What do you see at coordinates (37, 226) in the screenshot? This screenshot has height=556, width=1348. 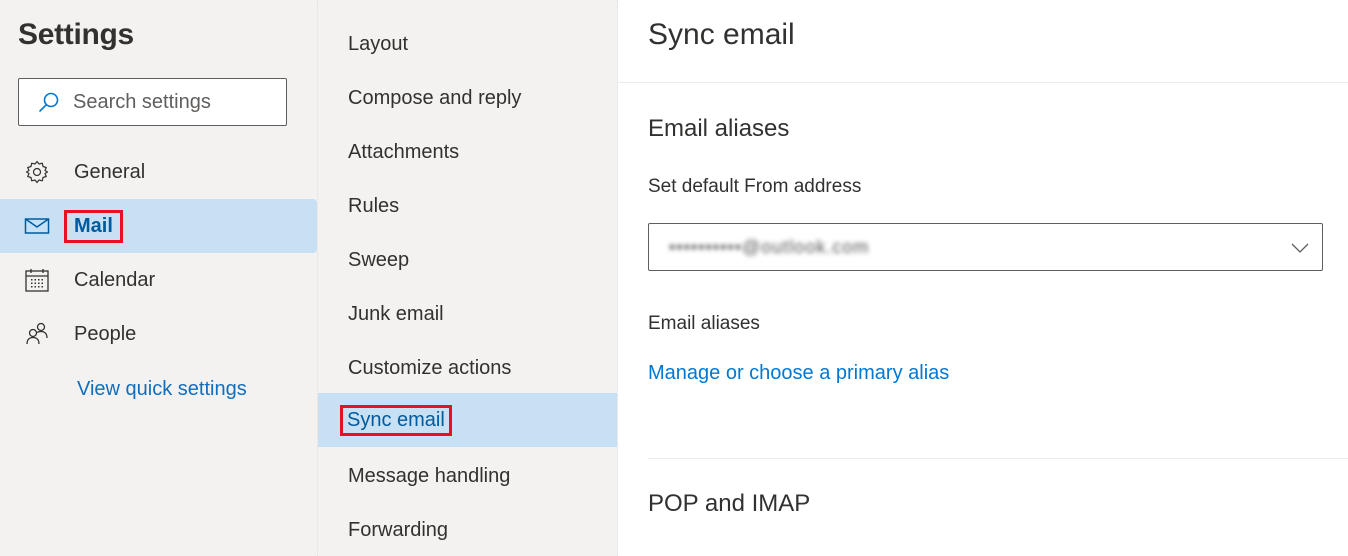 I see `mail-icon` at bounding box center [37, 226].